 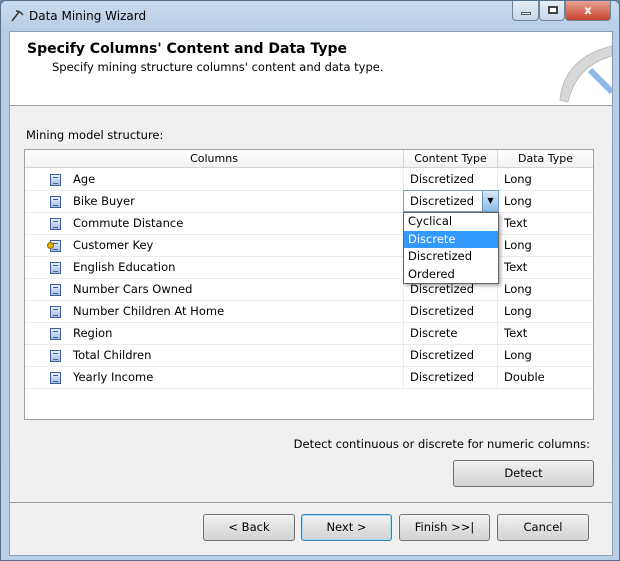 What do you see at coordinates (214, 378) in the screenshot?
I see `column-name: Yearly Income` at bounding box center [214, 378].